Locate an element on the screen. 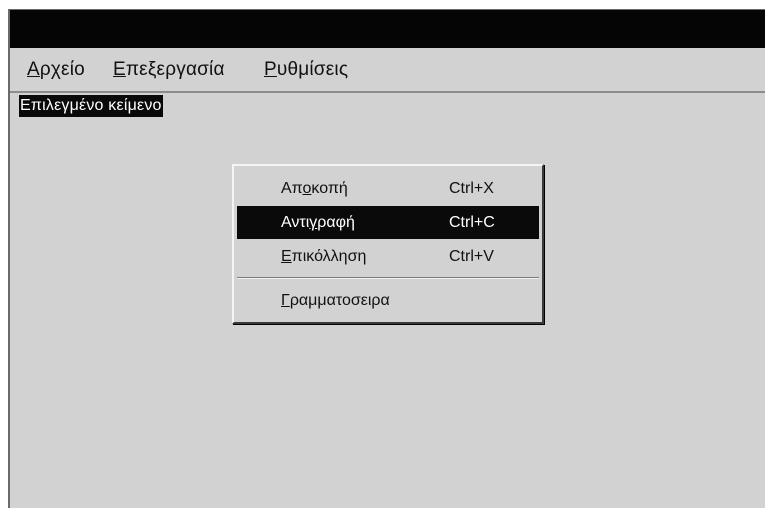 The width and height of the screenshot is (767, 512). selected-text: Επιλεγμένο κείμενο is located at coordinates (91, 106).